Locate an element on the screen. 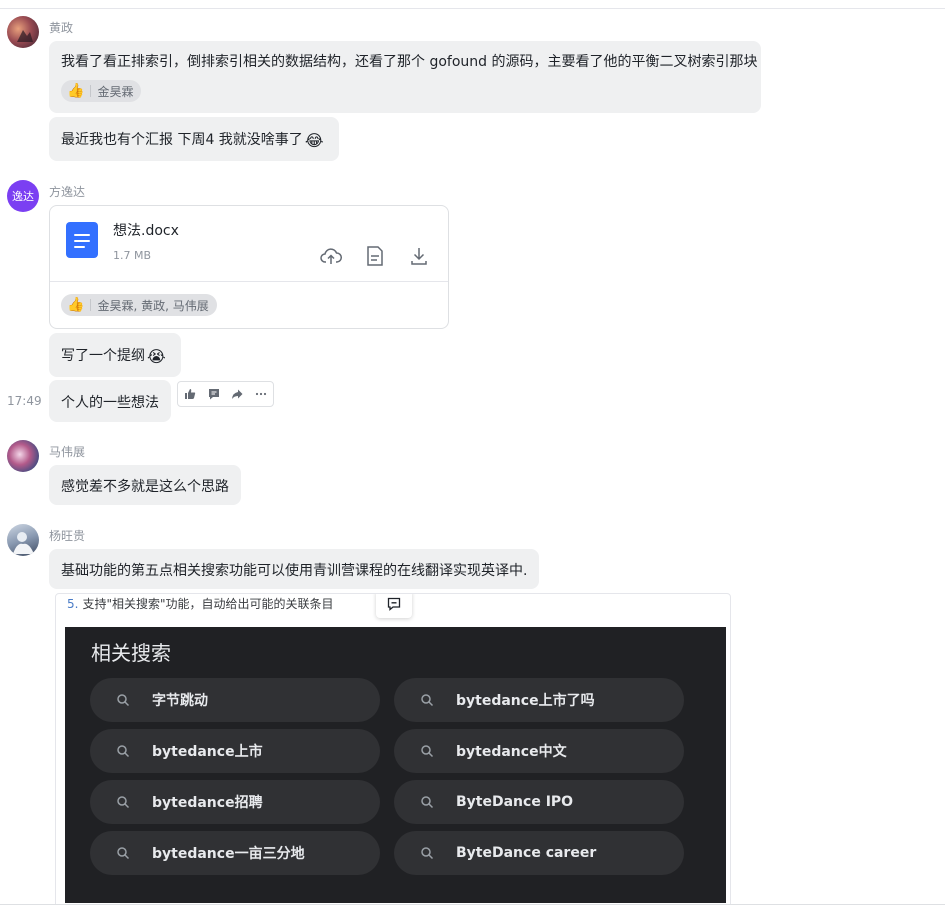 The height and width of the screenshot is (914, 945). more-icon is located at coordinates (261, 394).